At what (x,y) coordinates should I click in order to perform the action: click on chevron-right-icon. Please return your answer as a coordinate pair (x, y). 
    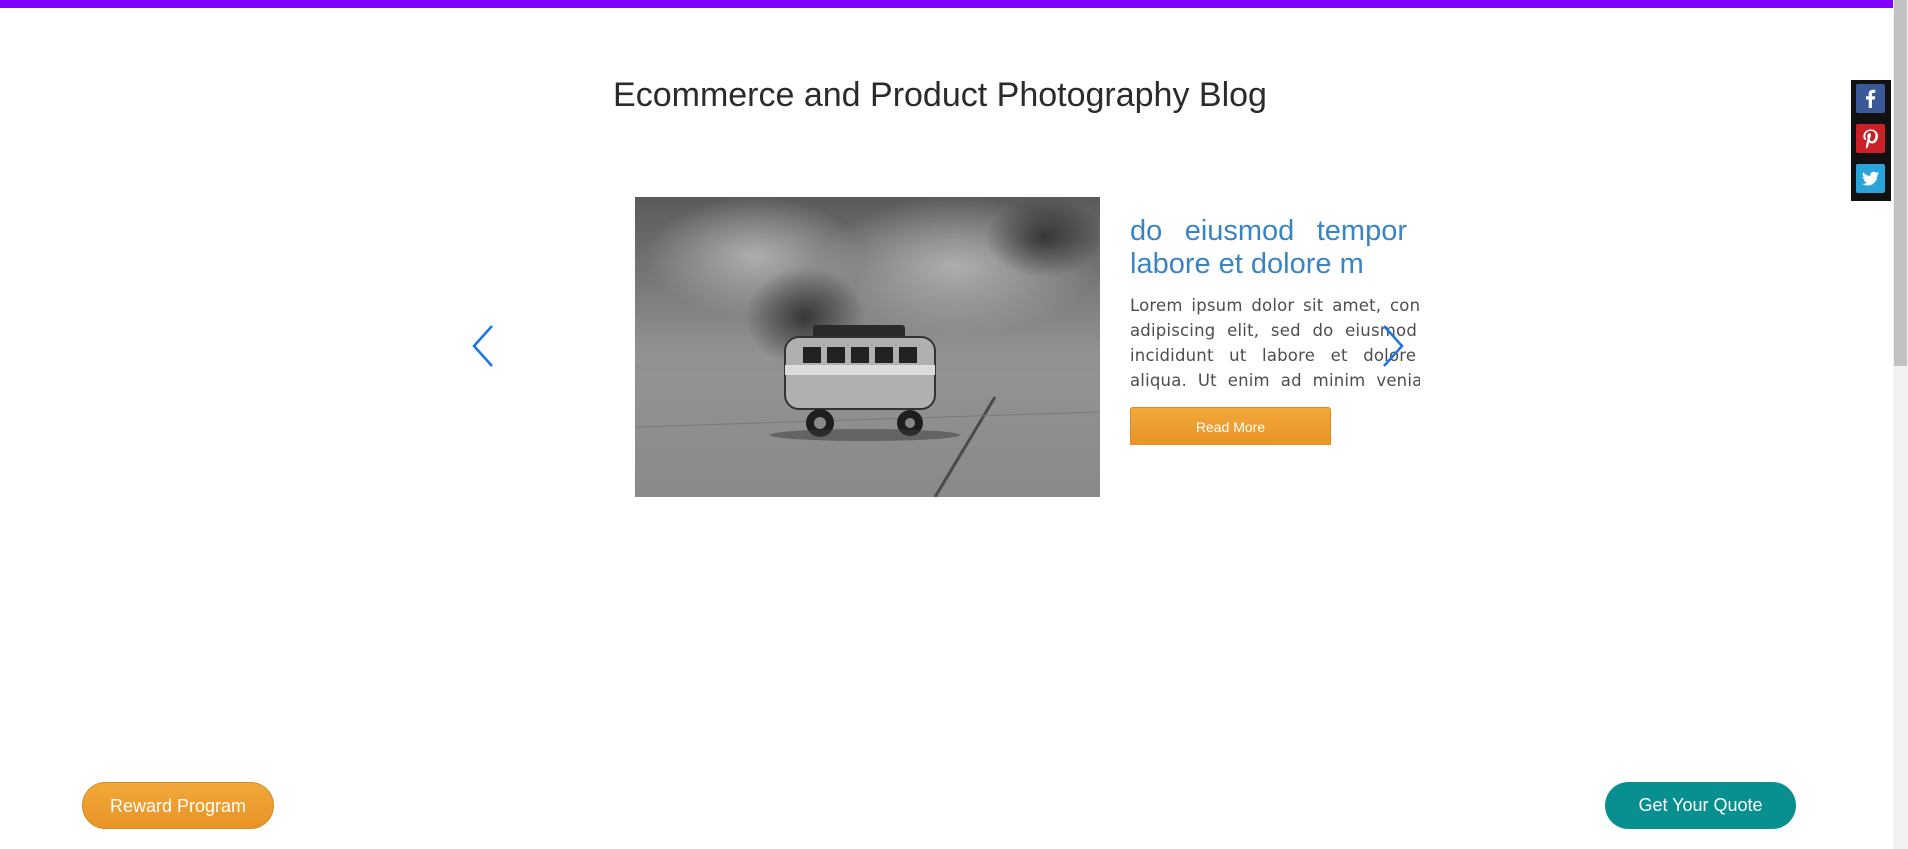
    Looking at the image, I should click on (1393, 346).